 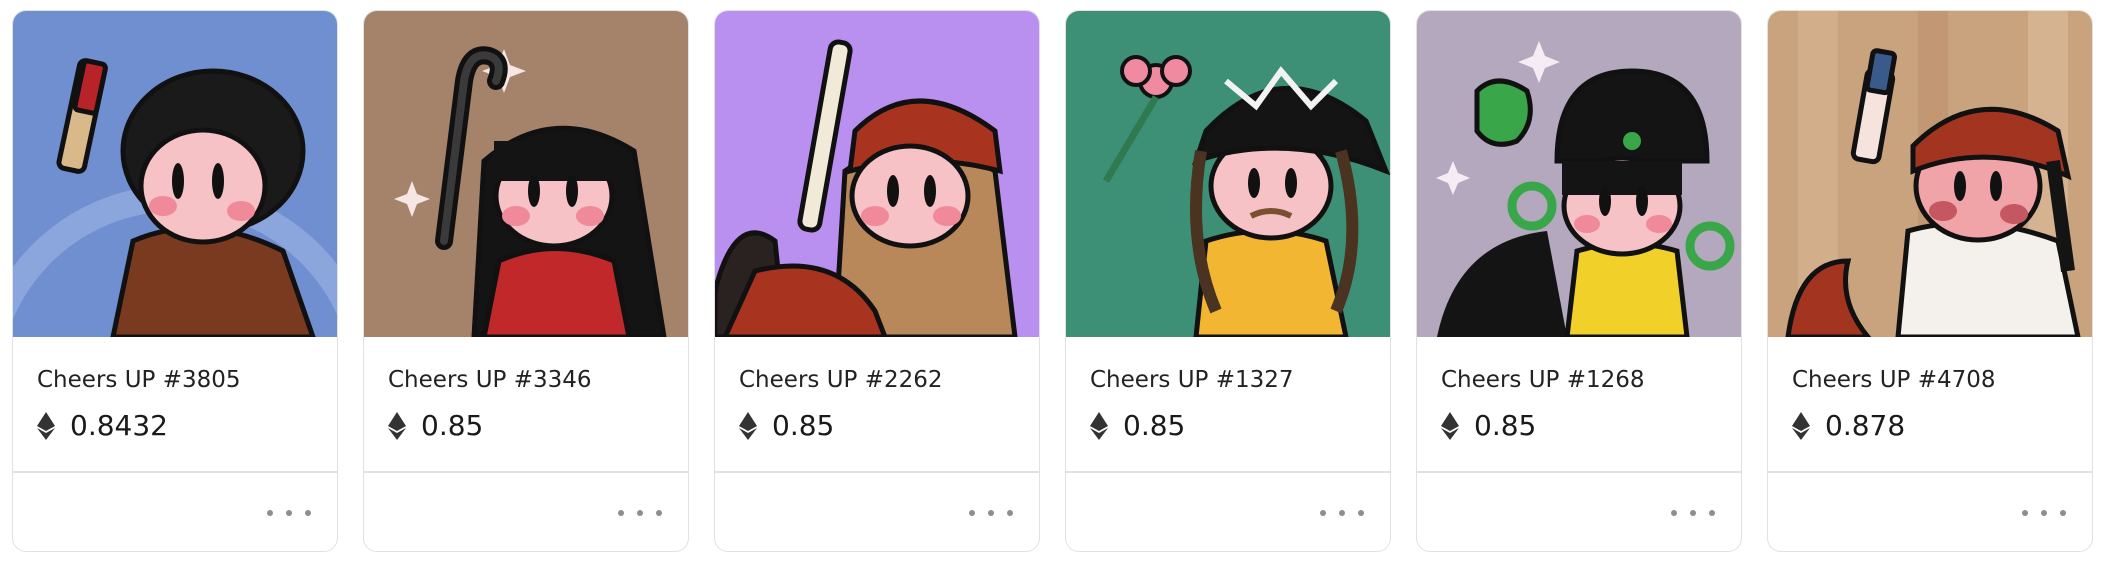 What do you see at coordinates (1503, 112) in the screenshot?
I see `pepper-prop` at bounding box center [1503, 112].